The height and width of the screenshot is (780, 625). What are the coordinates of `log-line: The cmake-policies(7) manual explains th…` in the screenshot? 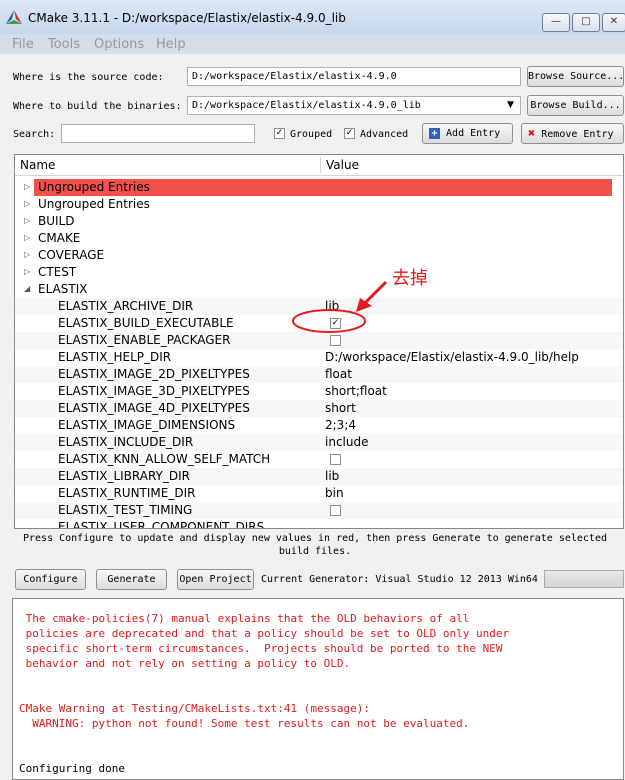 It's located at (244, 618).